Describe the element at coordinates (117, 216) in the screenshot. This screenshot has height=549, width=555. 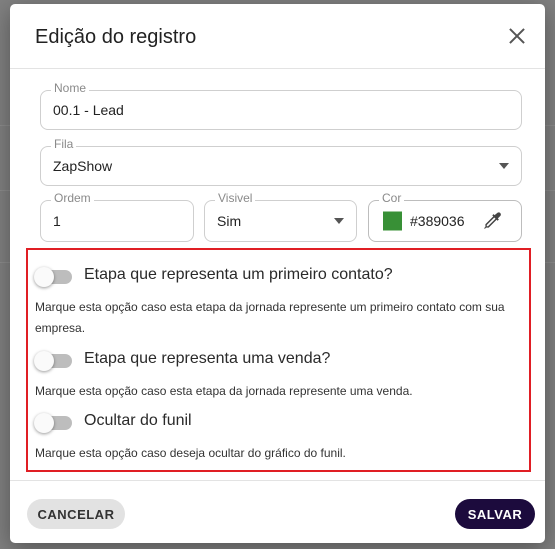
I see `ordem-field: Ordem 1` at that location.